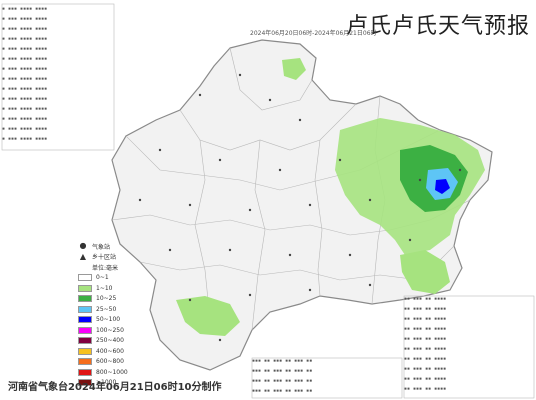 This screenshot has height=400, width=536. What do you see at coordinates (115, 387) in the screenshot?
I see `map-credit: 河南省气象台2024年06月21日06时10分制作` at bounding box center [115, 387].